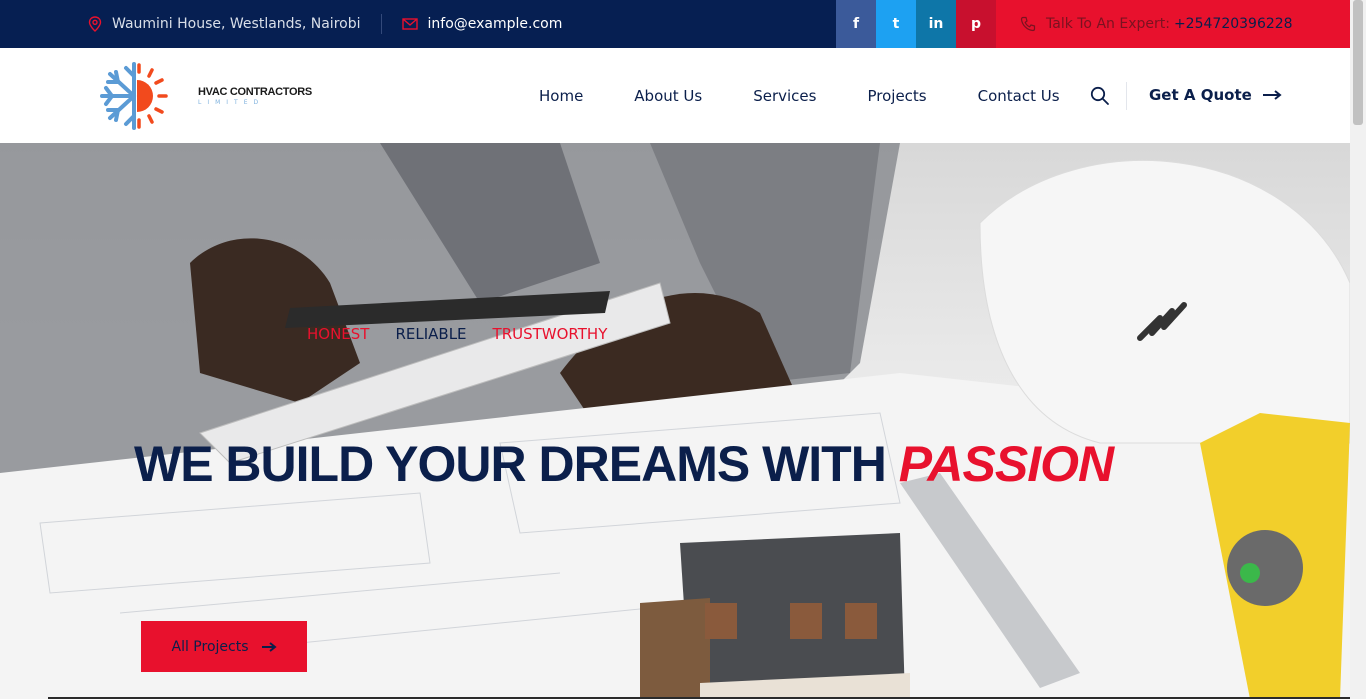 This screenshot has height=699, width=1366. What do you see at coordinates (409, 24) in the screenshot?
I see `envelope-icon` at bounding box center [409, 24].